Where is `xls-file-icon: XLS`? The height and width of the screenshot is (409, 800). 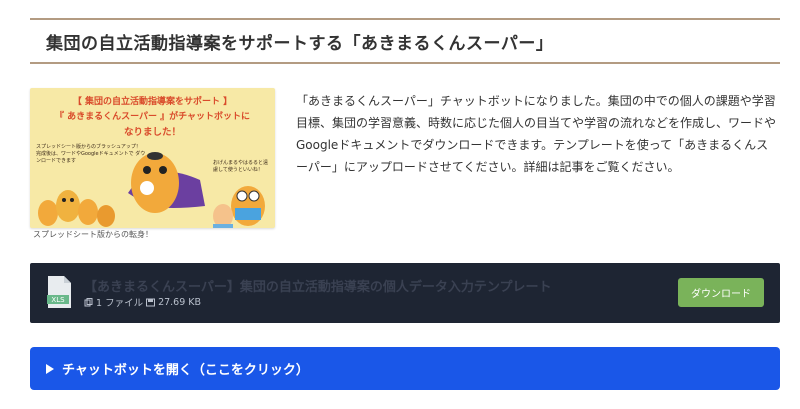
xls-file-icon: XLS is located at coordinates (59, 292).